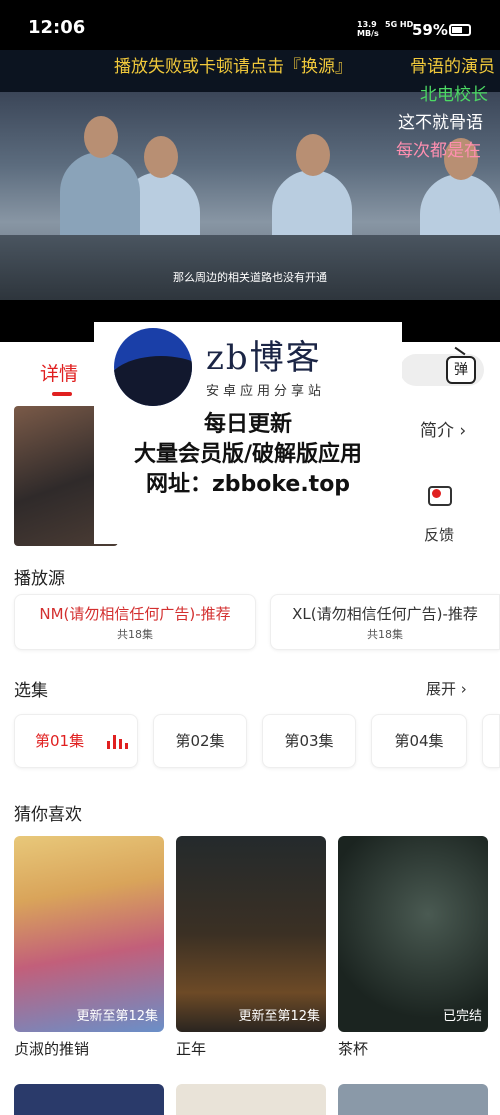 This screenshot has height=1115, width=500. I want to click on source-card: NM(请勿相信任何广告)-推荐 共18集, so click(135, 622).